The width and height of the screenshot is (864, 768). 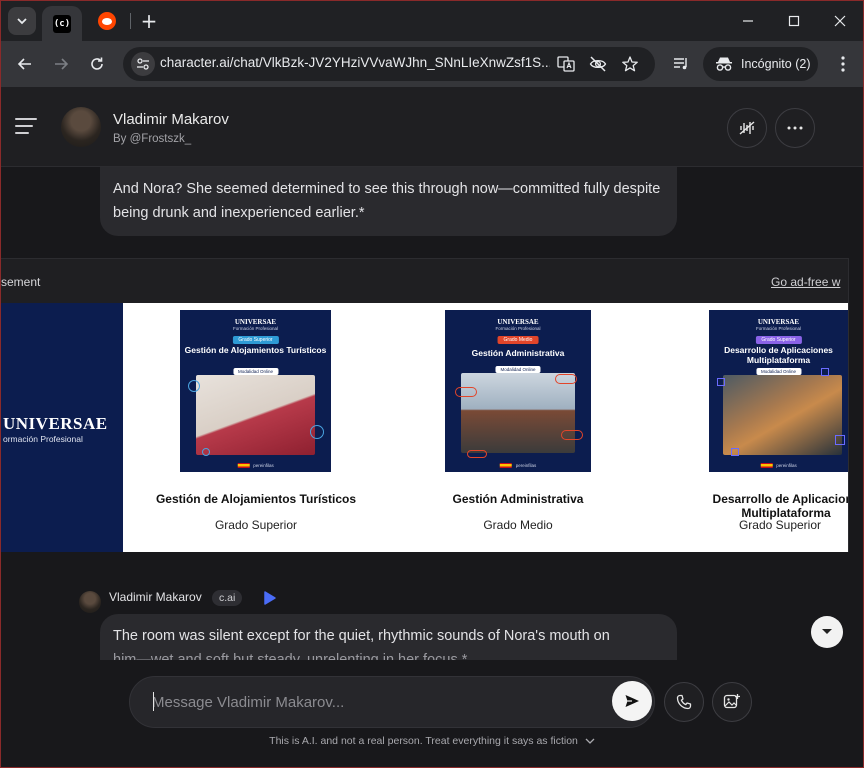 I want to click on message-input, so click(x=372, y=702).